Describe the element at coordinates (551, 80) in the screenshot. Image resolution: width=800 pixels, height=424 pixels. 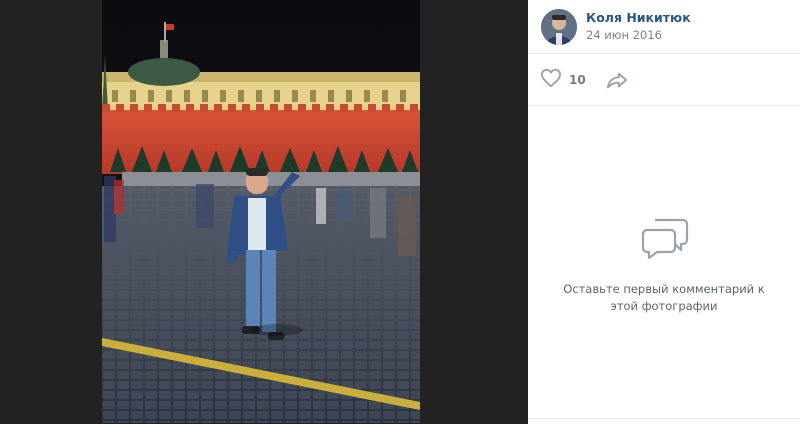
I see `heart-outline-icon` at that location.